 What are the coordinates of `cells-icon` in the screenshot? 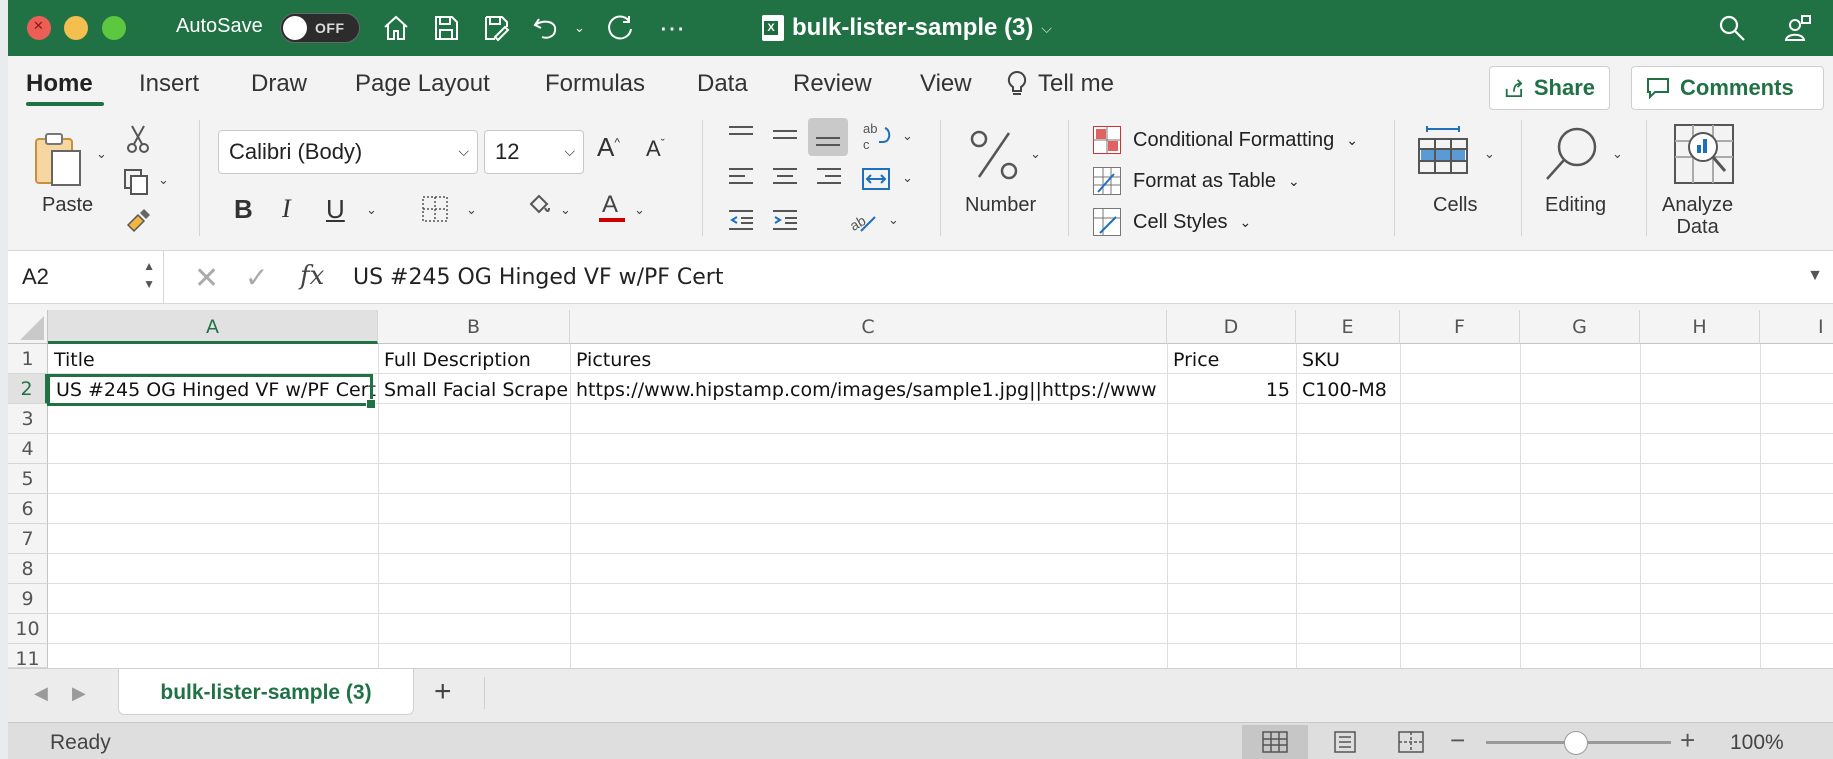 It's located at (1443, 153).